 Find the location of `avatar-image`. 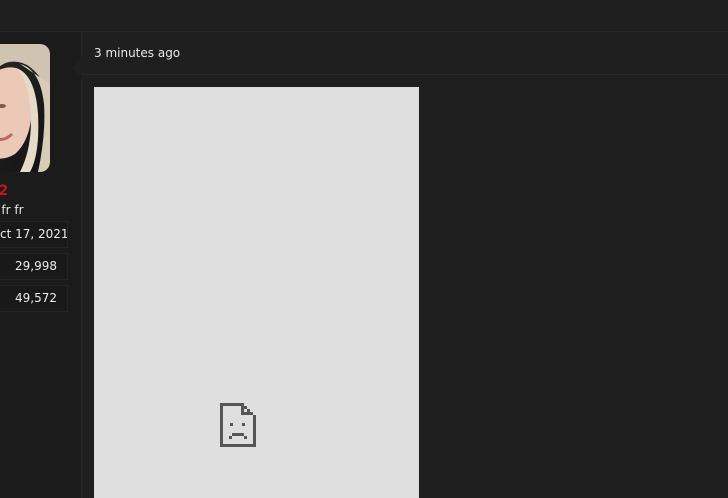

avatar-image is located at coordinates (25, 108).